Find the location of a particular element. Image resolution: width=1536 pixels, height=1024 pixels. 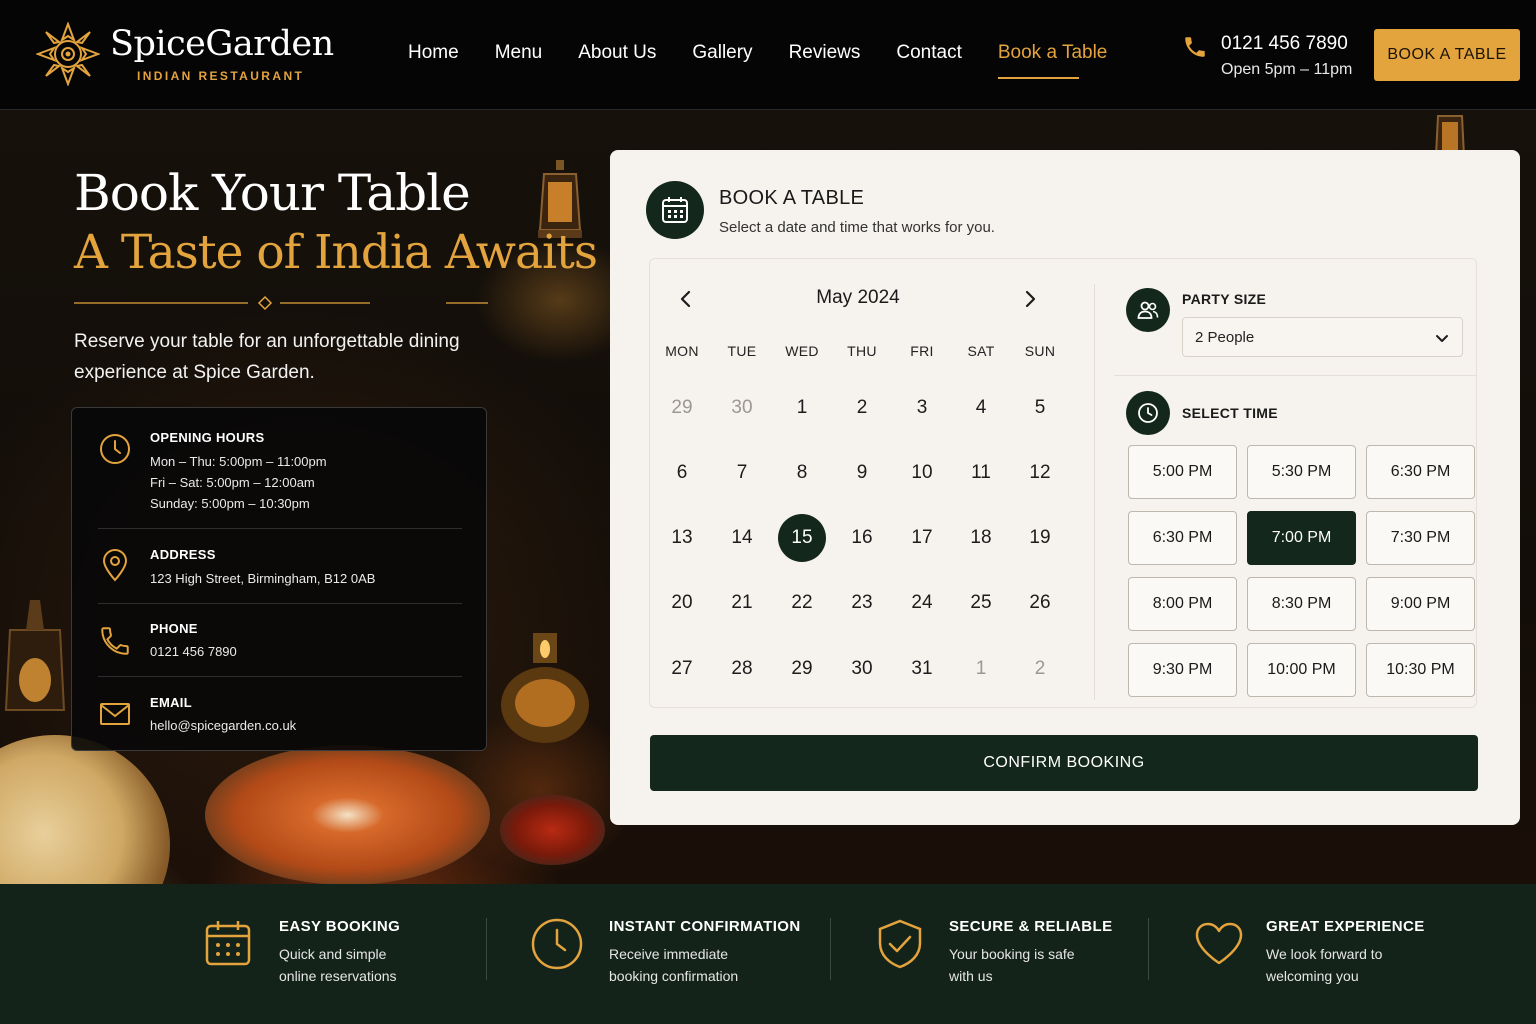

chevron-down-icon is located at coordinates (1442, 338).